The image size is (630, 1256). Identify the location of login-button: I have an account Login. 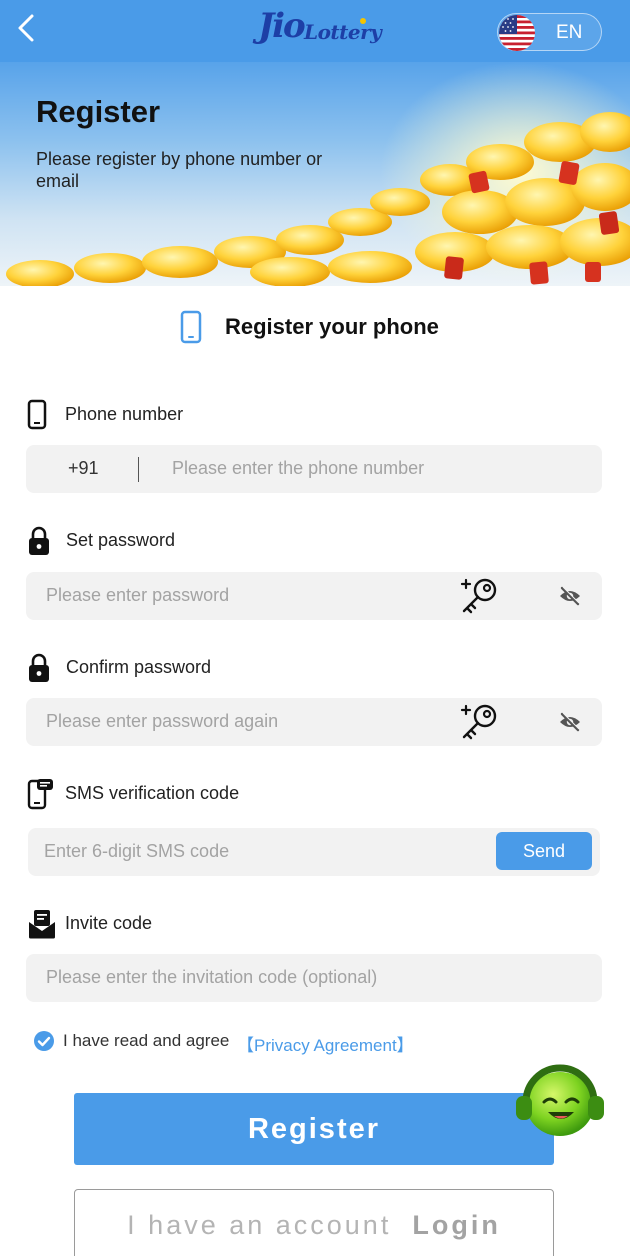
(314, 1222).